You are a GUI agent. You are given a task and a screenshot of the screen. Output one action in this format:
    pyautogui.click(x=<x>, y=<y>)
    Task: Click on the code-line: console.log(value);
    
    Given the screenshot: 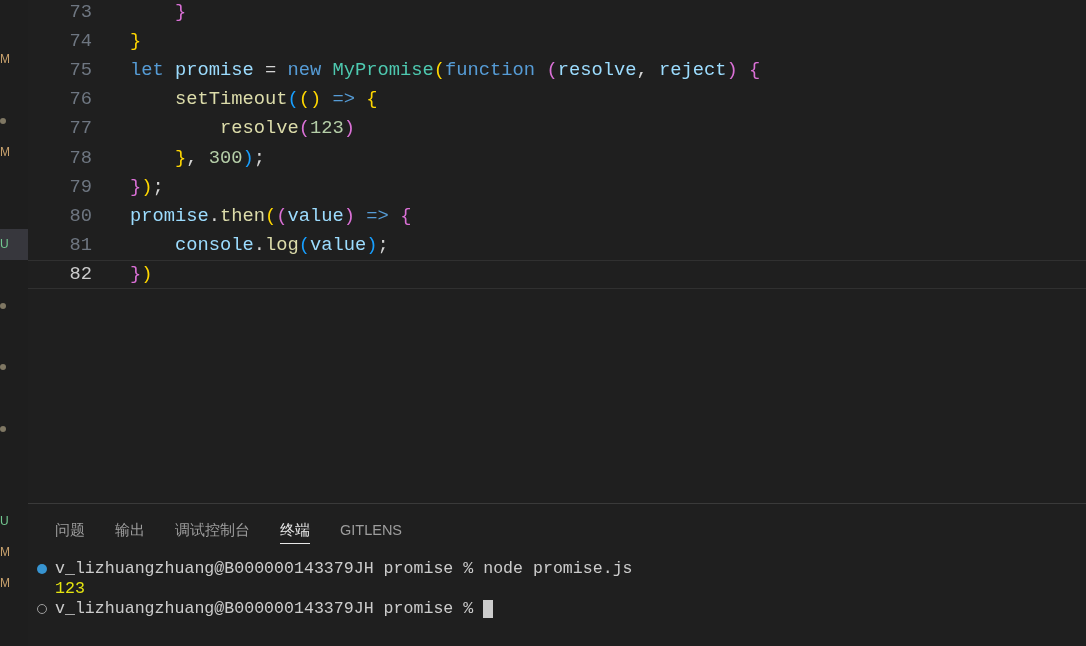 What is the action you would take?
    pyautogui.click(x=281, y=245)
    